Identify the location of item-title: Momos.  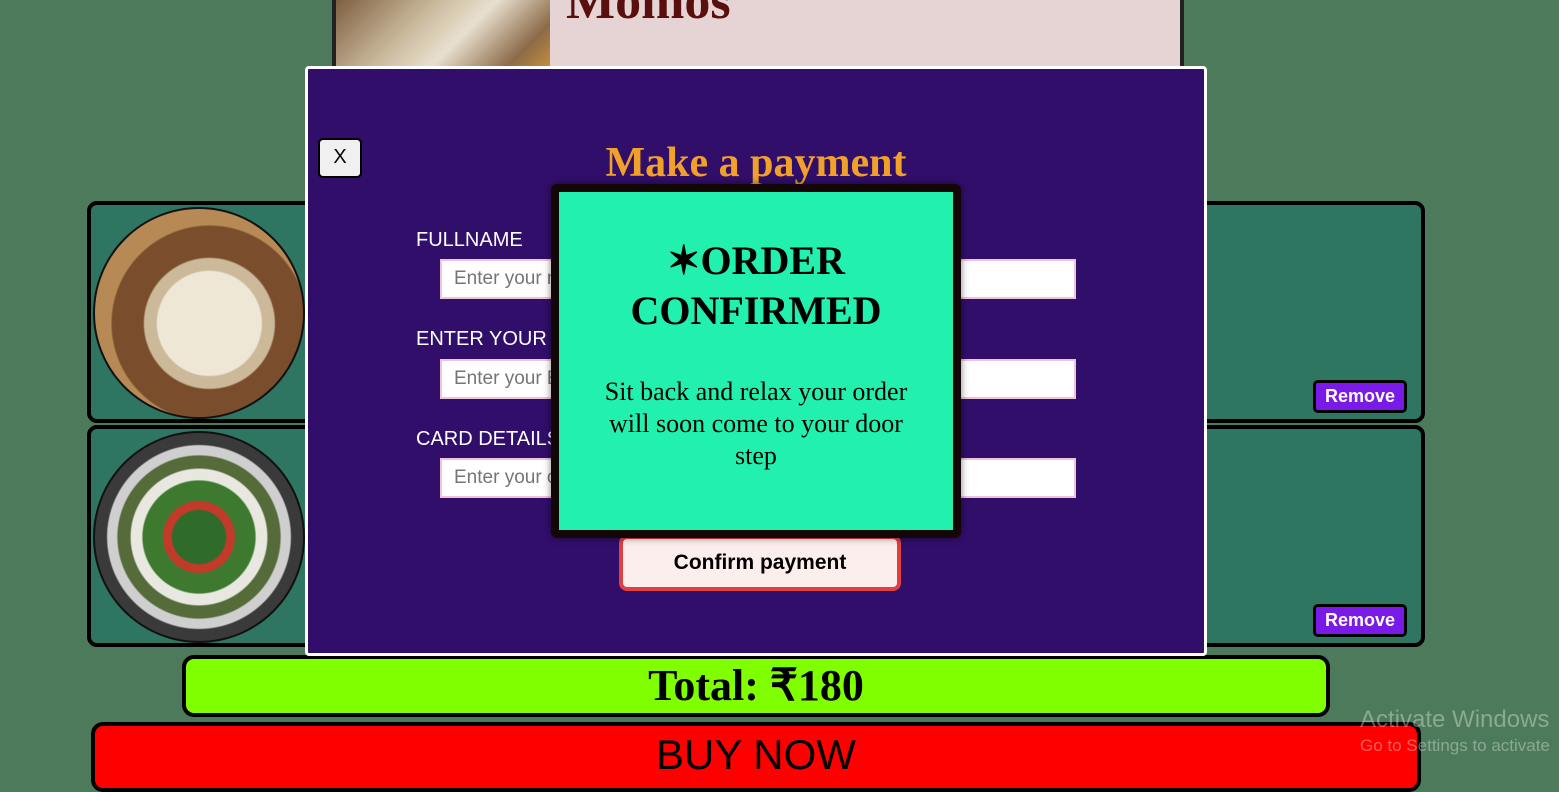
(648, 15).